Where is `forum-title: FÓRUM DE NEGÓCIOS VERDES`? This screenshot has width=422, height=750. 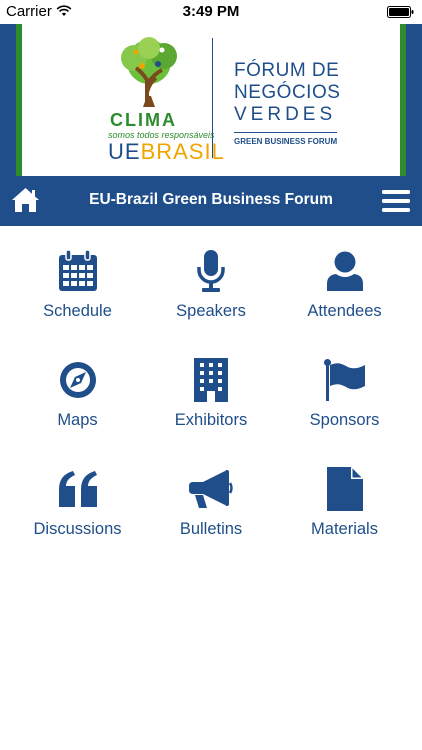
forum-title: FÓRUM DE NEGÓCIOS VERDES is located at coordinates (287, 93).